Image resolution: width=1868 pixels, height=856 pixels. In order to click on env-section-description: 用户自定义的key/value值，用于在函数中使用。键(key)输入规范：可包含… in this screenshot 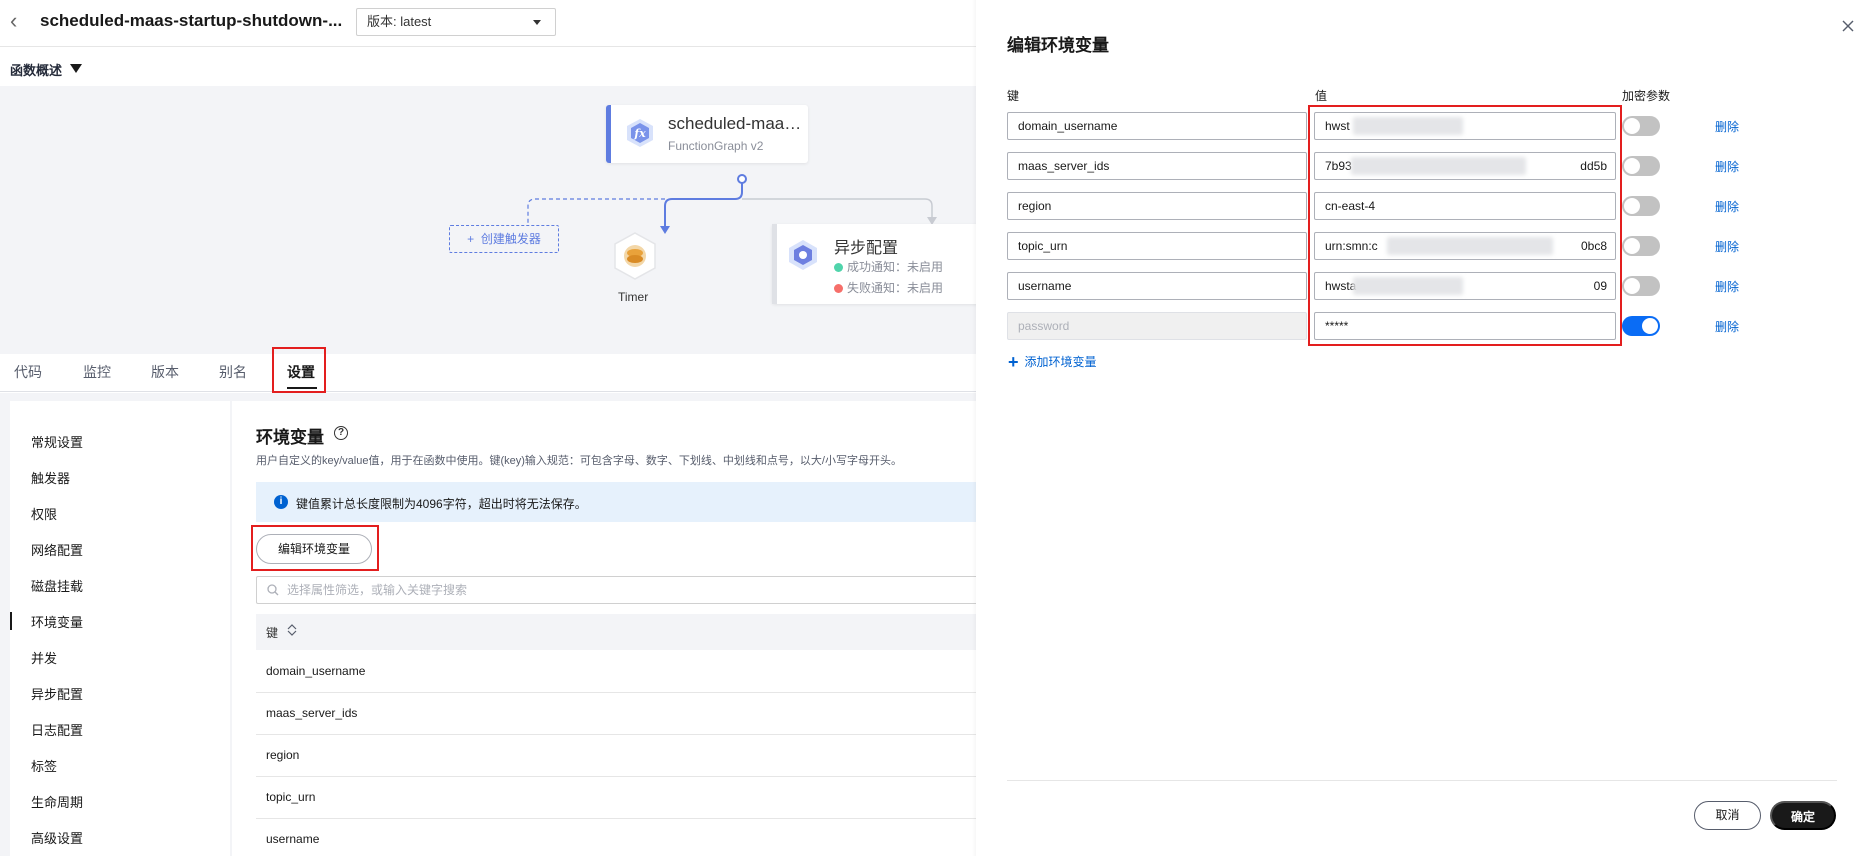, I will do `click(579, 461)`.